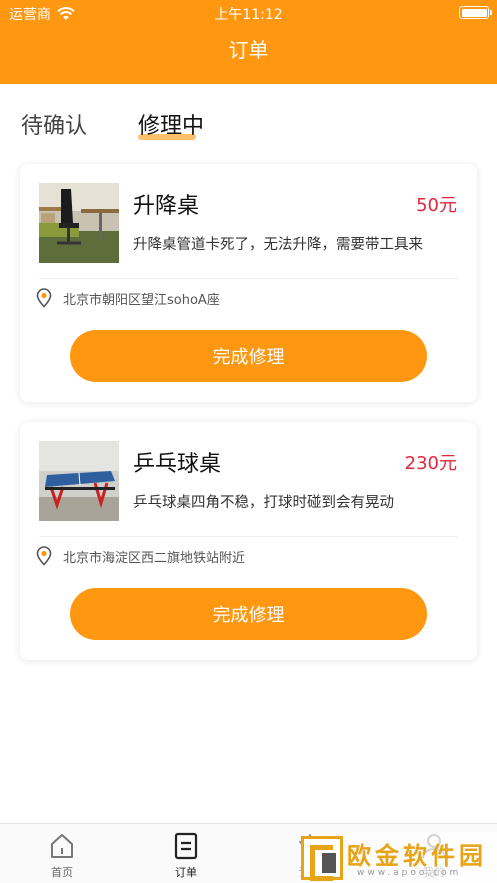 The width and height of the screenshot is (497, 883). I want to click on page-title: 订单, so click(248, 50).